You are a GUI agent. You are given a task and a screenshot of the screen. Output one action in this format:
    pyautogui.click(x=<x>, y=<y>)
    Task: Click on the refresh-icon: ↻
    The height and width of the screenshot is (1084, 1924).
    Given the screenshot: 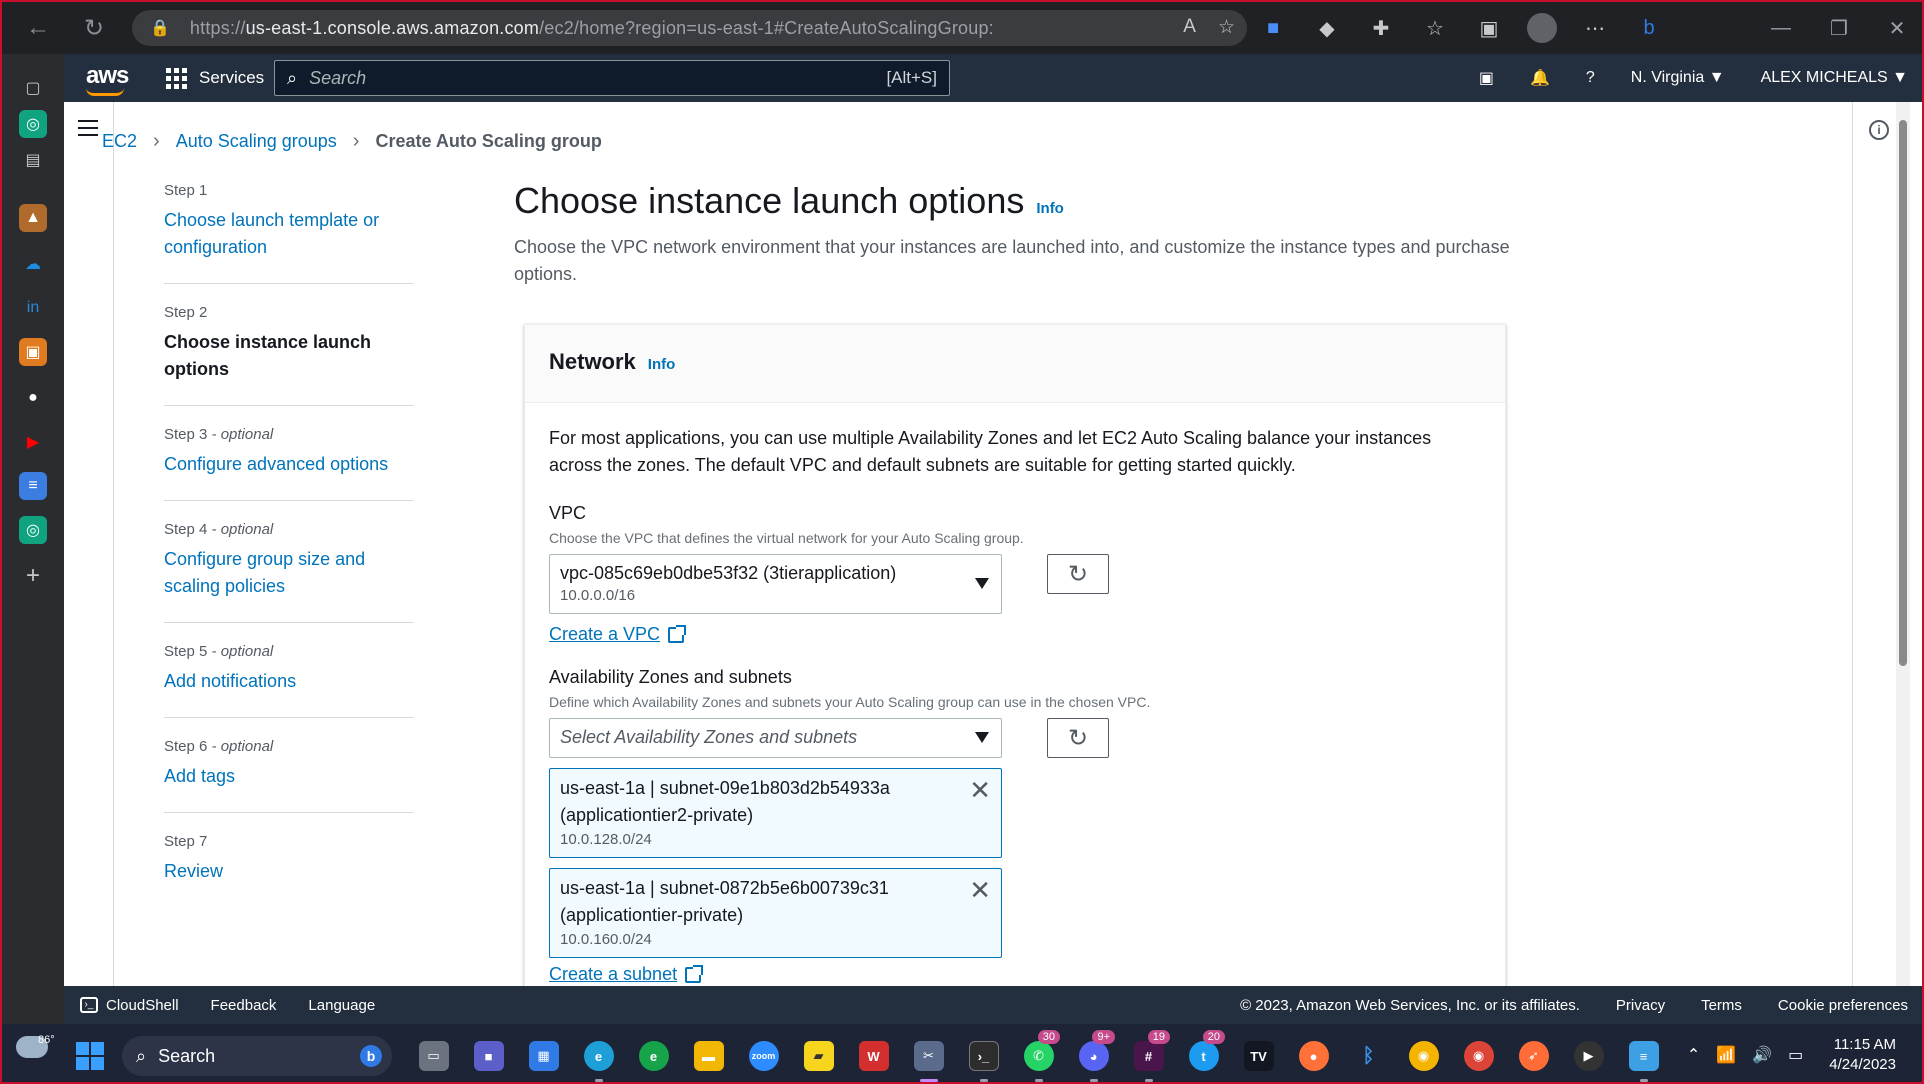 What is the action you would take?
    pyautogui.click(x=94, y=28)
    